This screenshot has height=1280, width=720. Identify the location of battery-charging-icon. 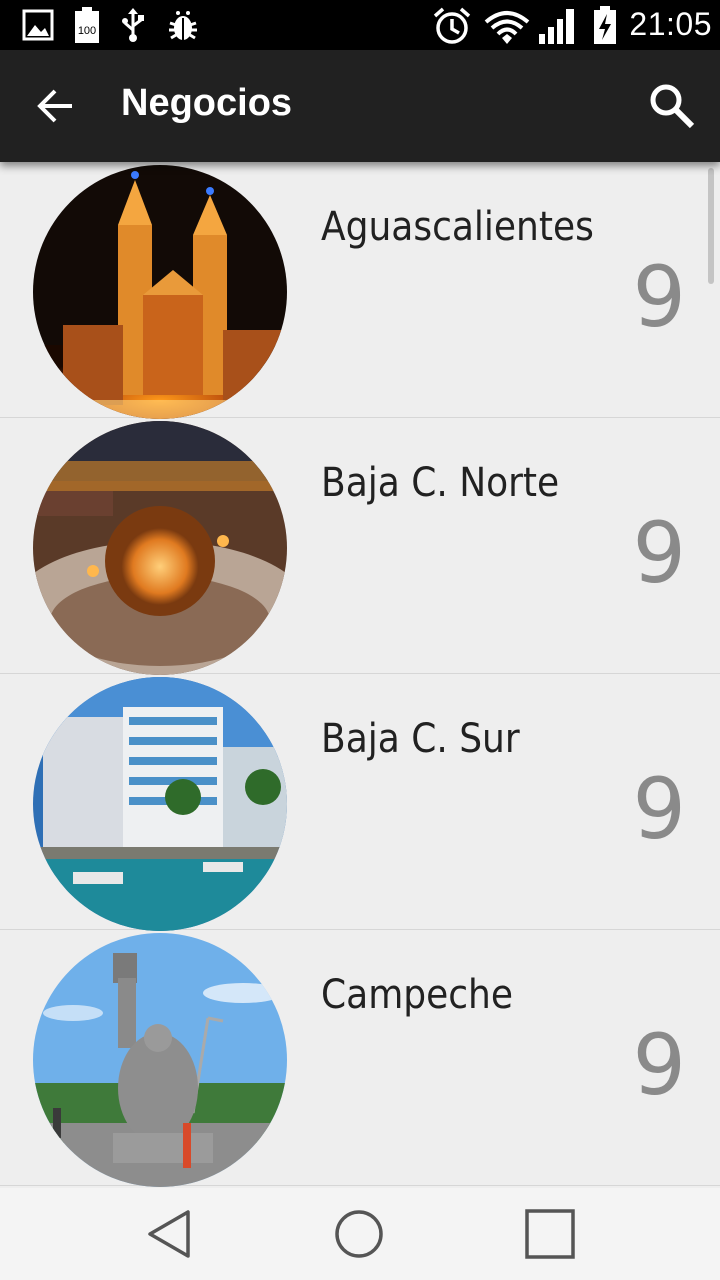
(605, 25).